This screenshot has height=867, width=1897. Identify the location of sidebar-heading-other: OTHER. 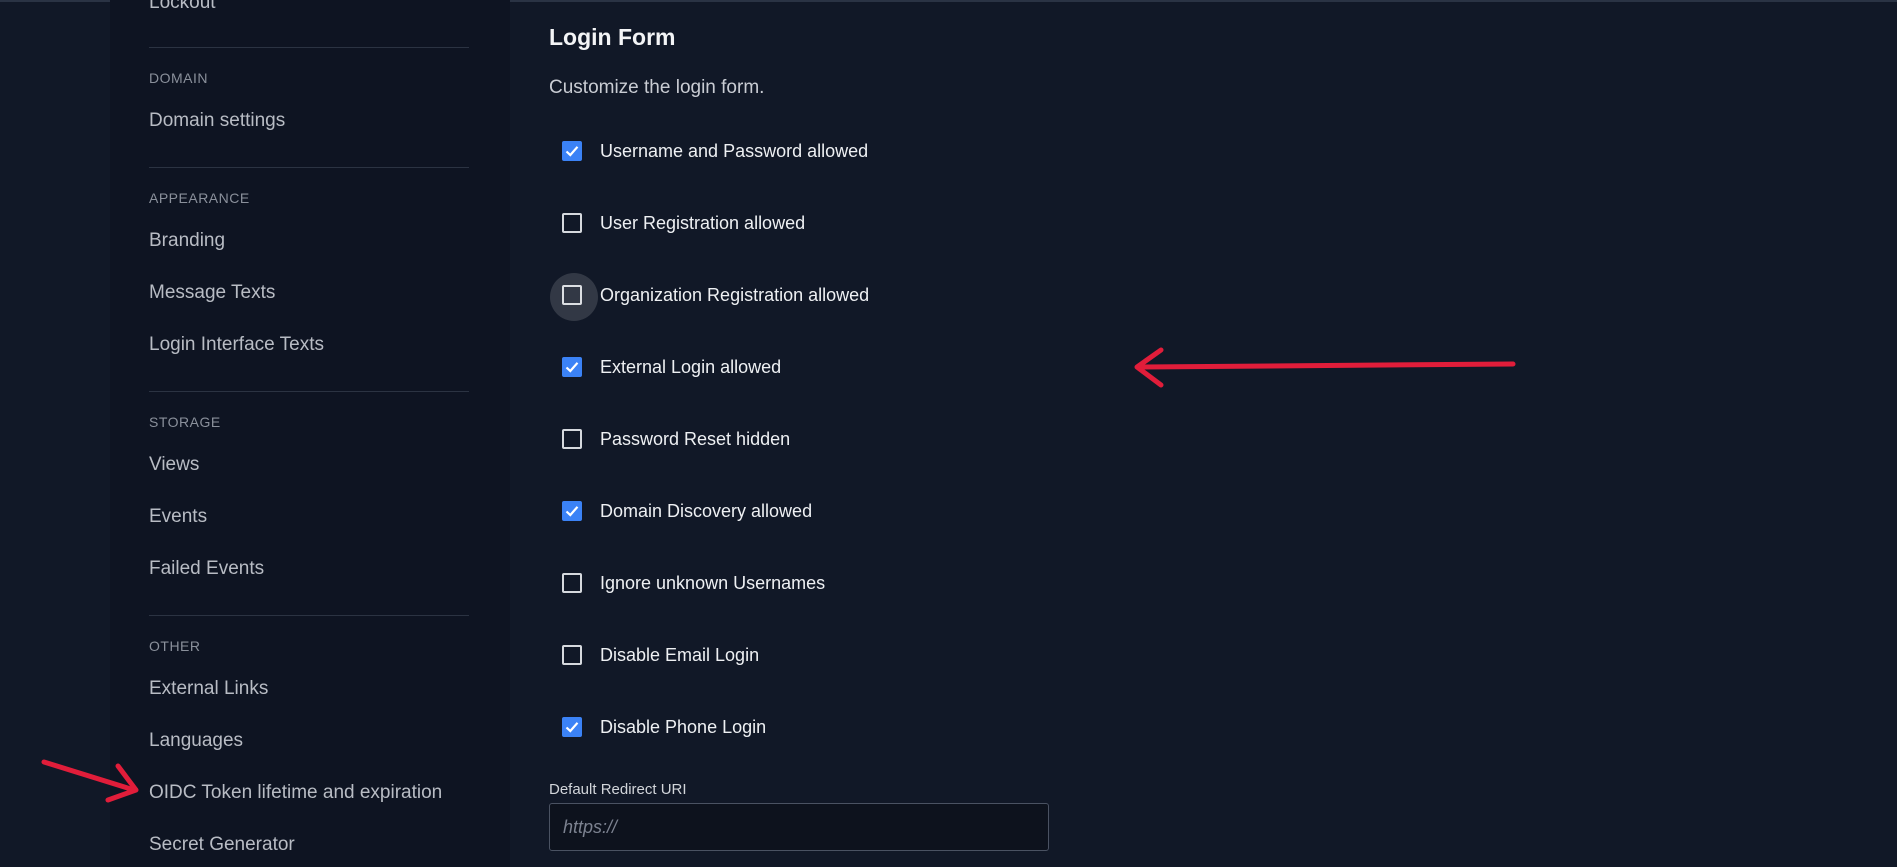
(175, 646).